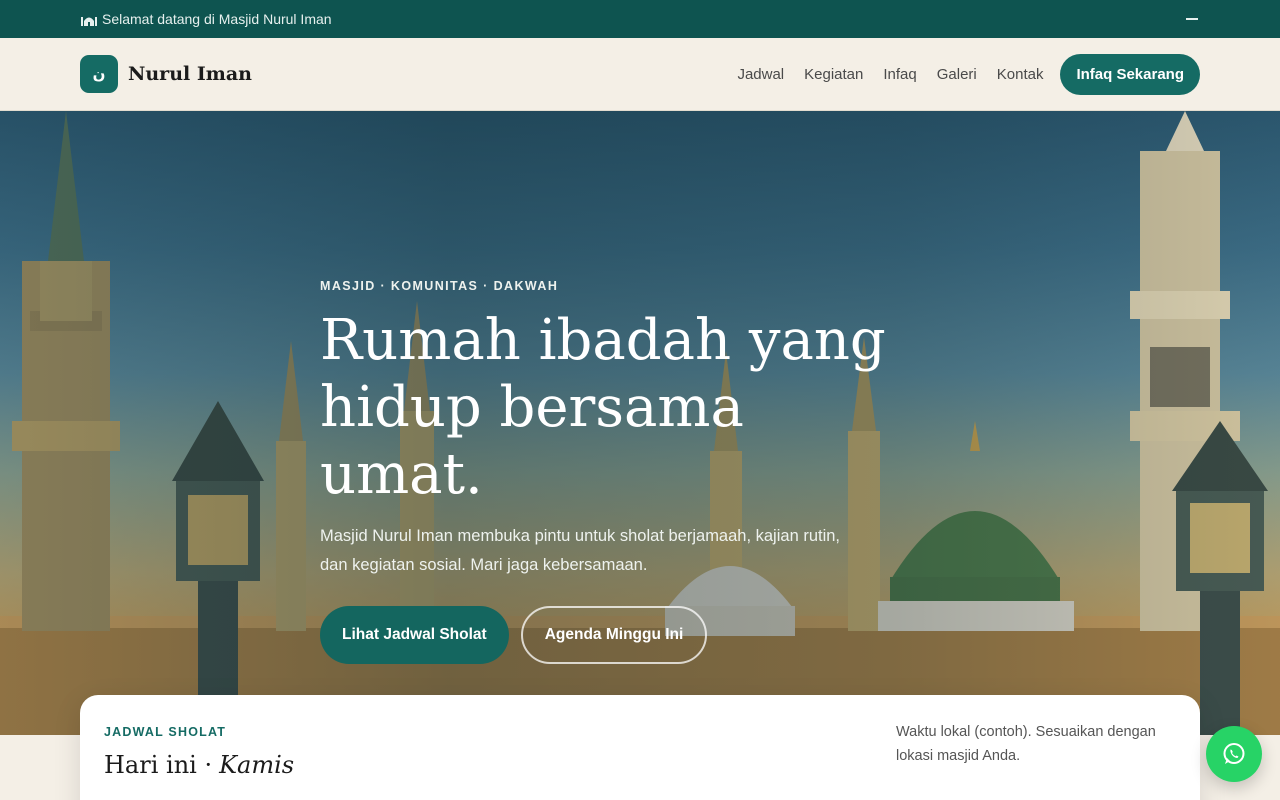  I want to click on whatsapp-button, so click(1234, 754).